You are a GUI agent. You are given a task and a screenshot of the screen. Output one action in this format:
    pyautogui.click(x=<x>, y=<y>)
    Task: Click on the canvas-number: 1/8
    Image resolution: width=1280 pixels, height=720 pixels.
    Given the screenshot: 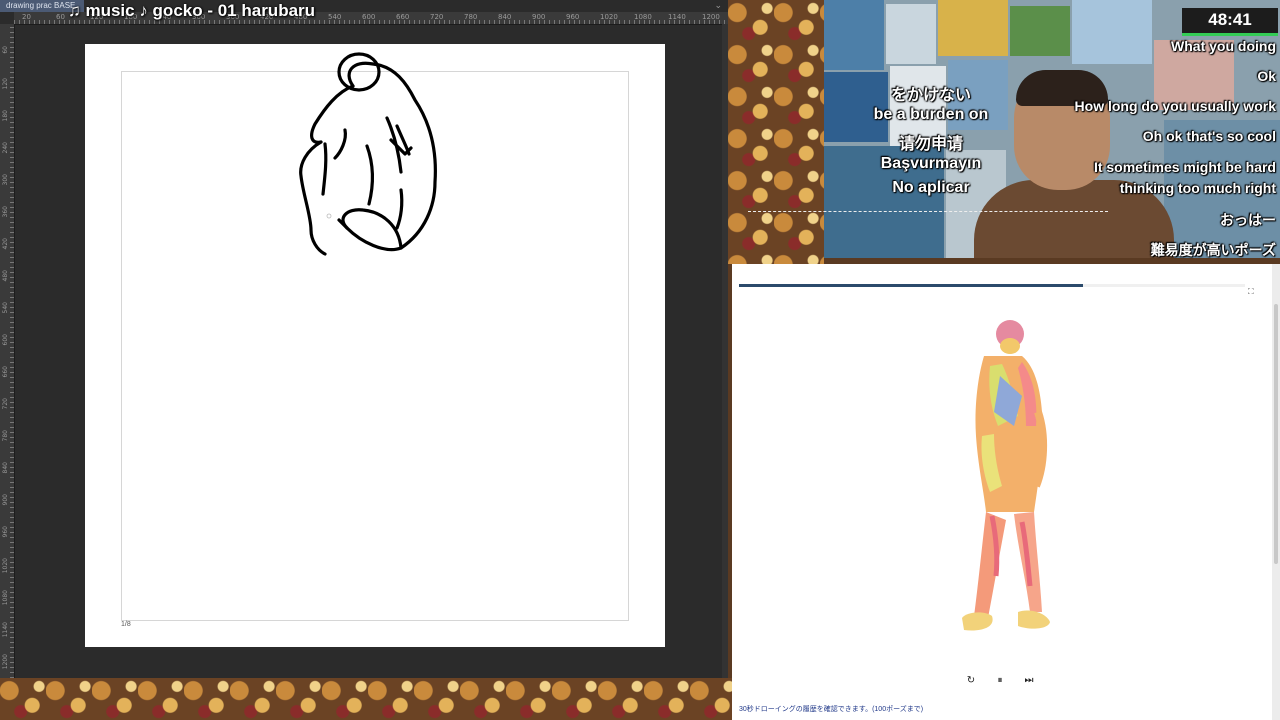 What is the action you would take?
    pyautogui.click(x=126, y=624)
    